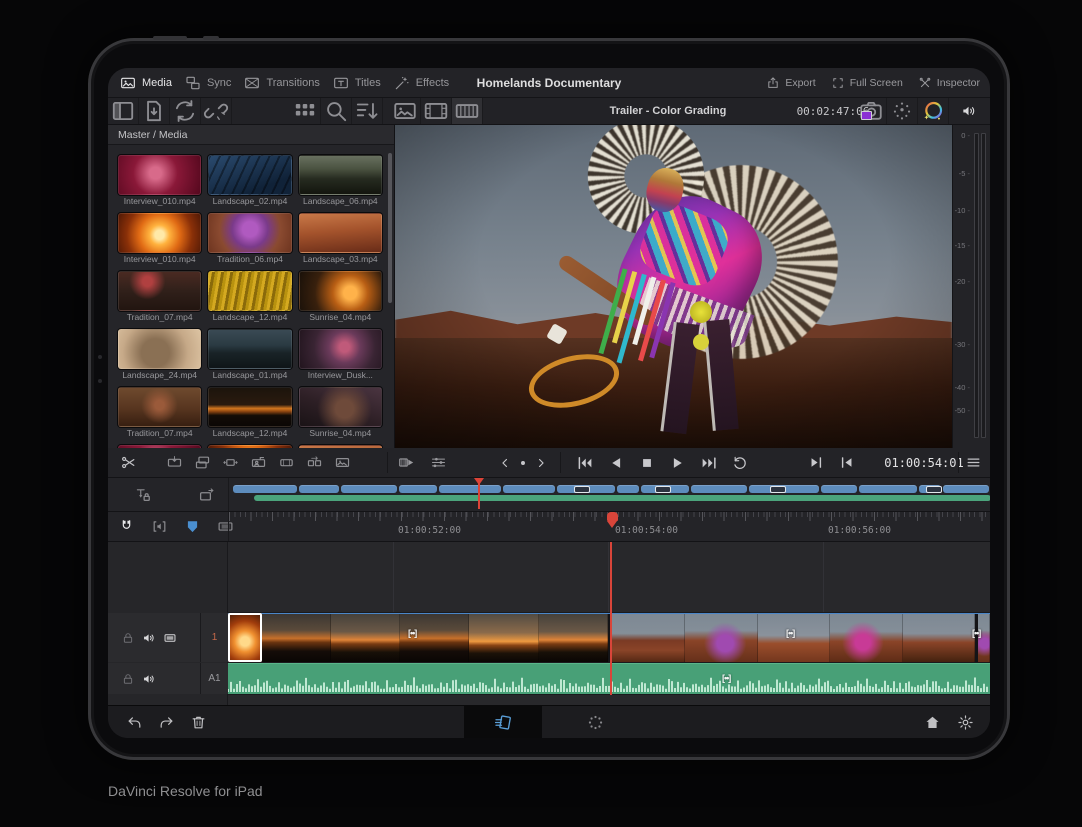  What do you see at coordinates (969, 111) in the screenshot?
I see `audio-monitor-cell` at bounding box center [969, 111].